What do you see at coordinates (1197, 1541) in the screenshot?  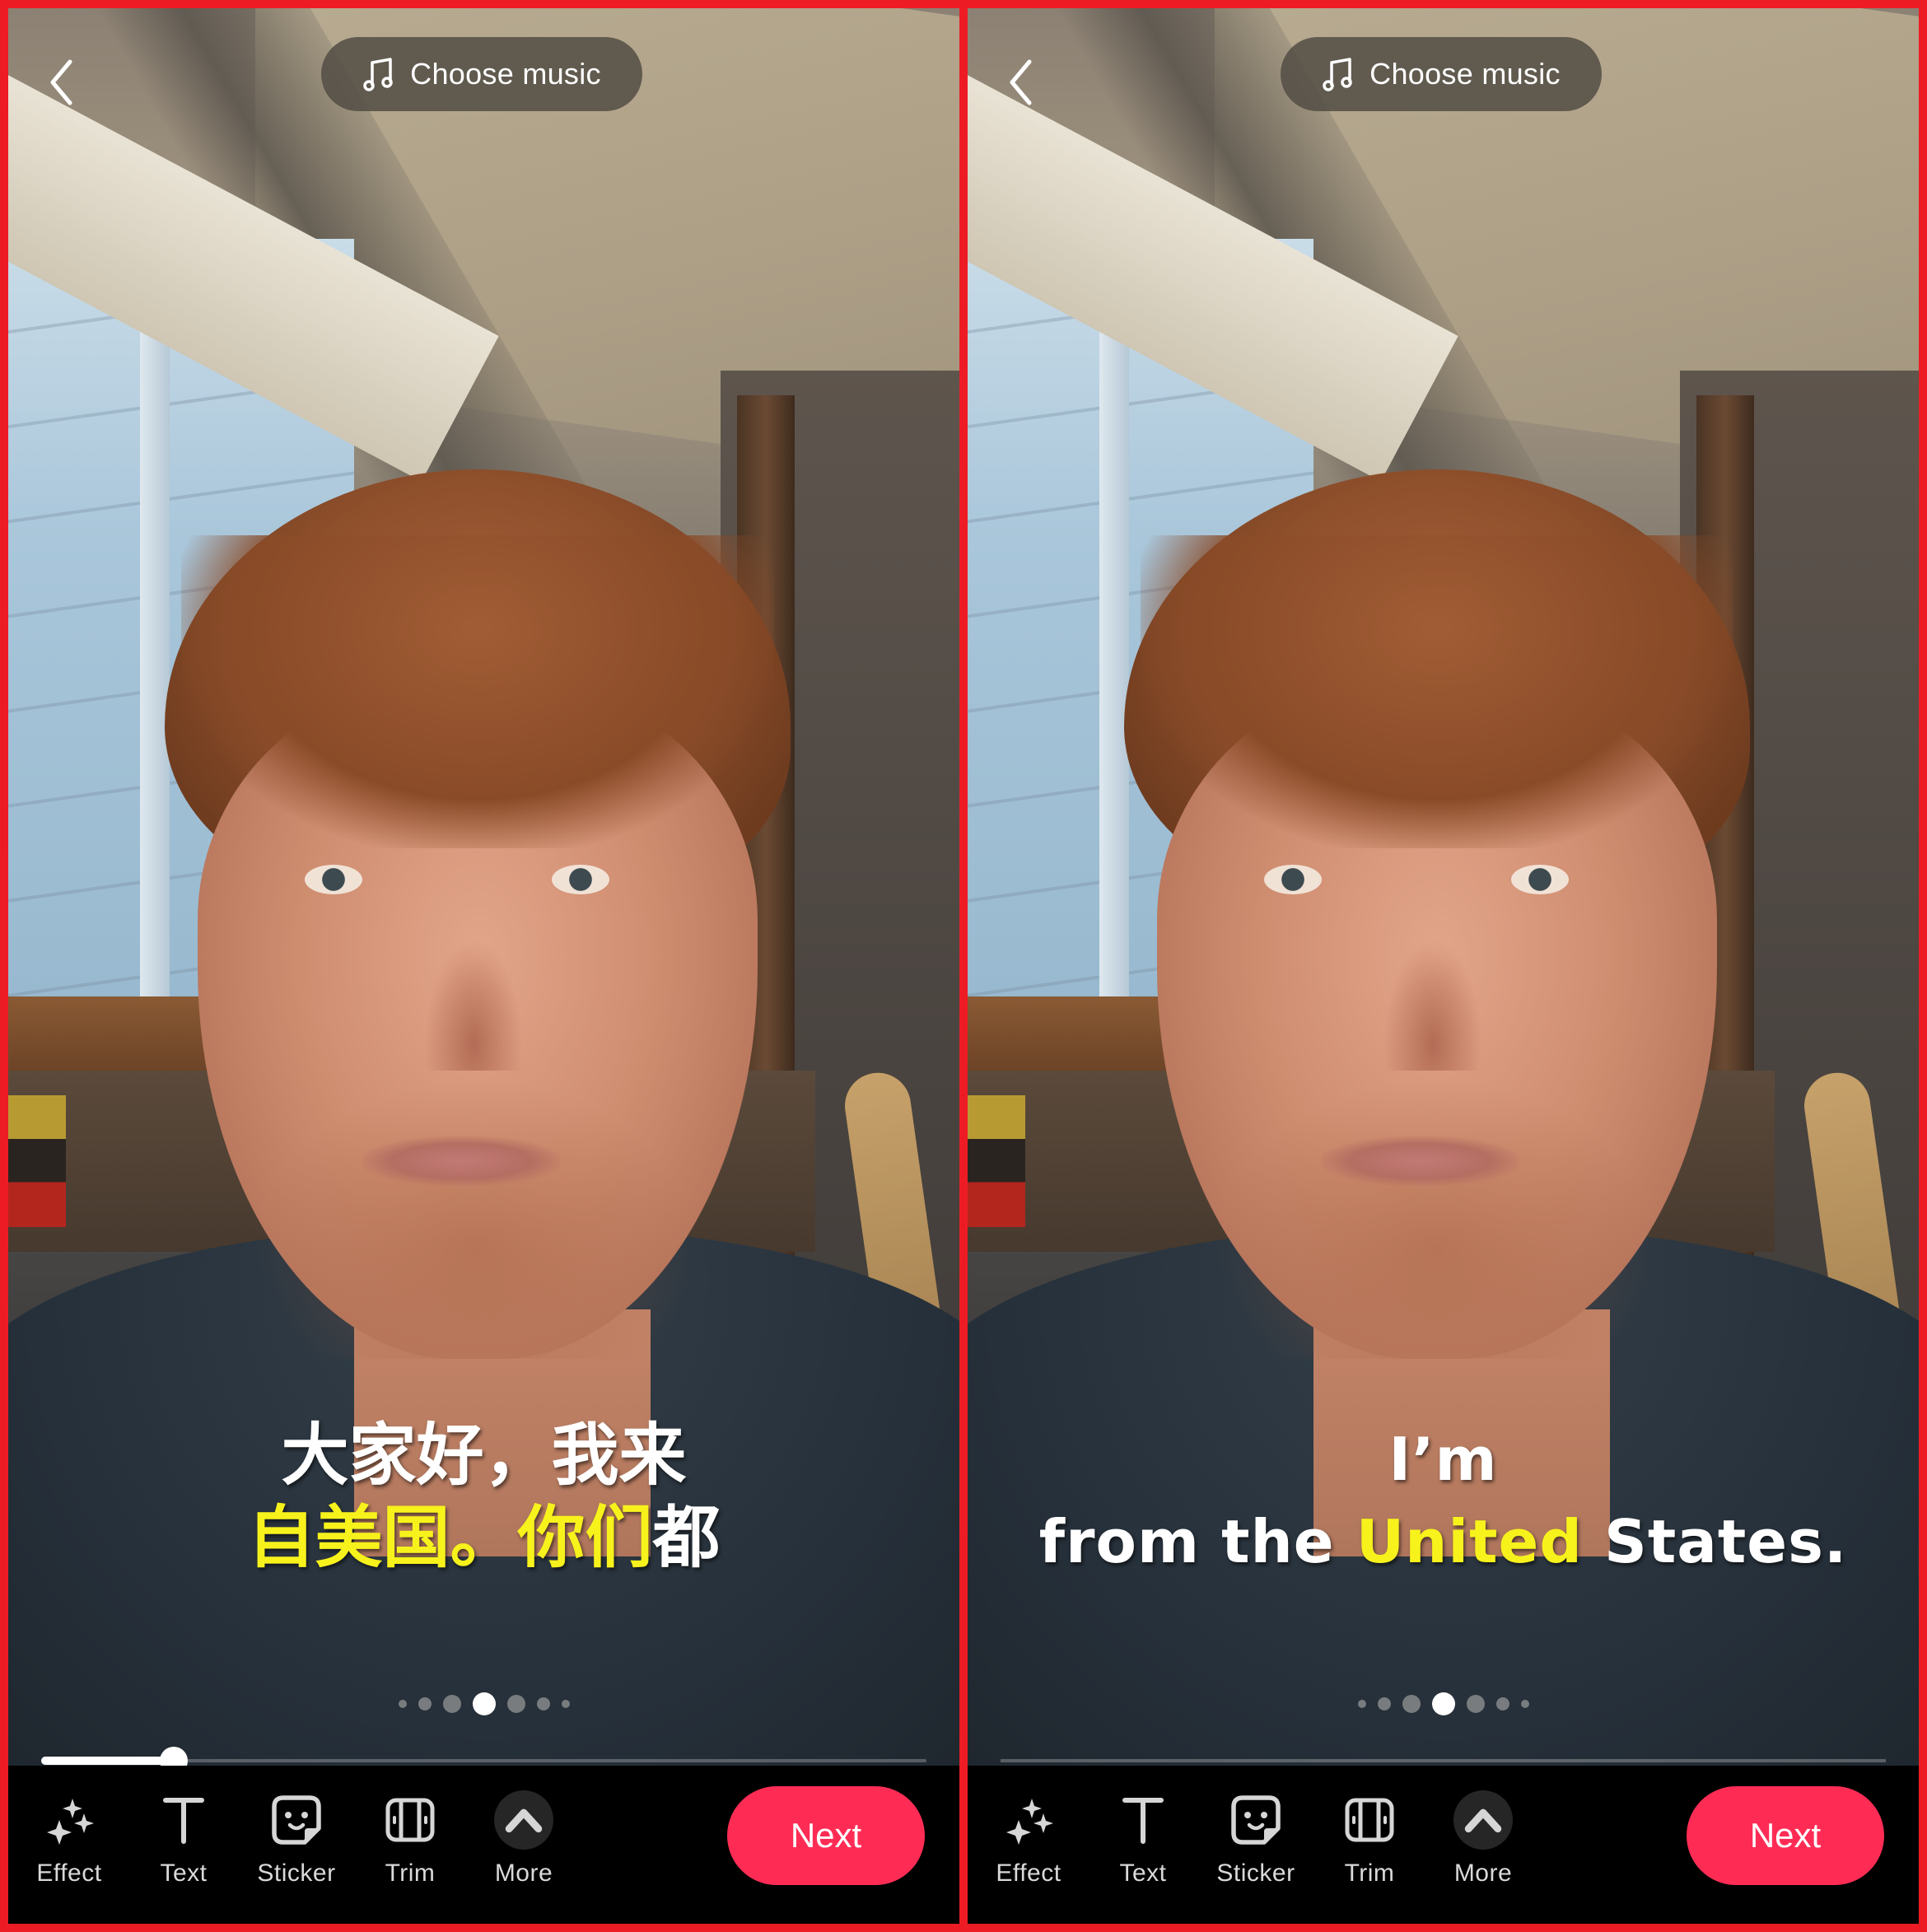 I see `subtitle-segment: from the` at bounding box center [1197, 1541].